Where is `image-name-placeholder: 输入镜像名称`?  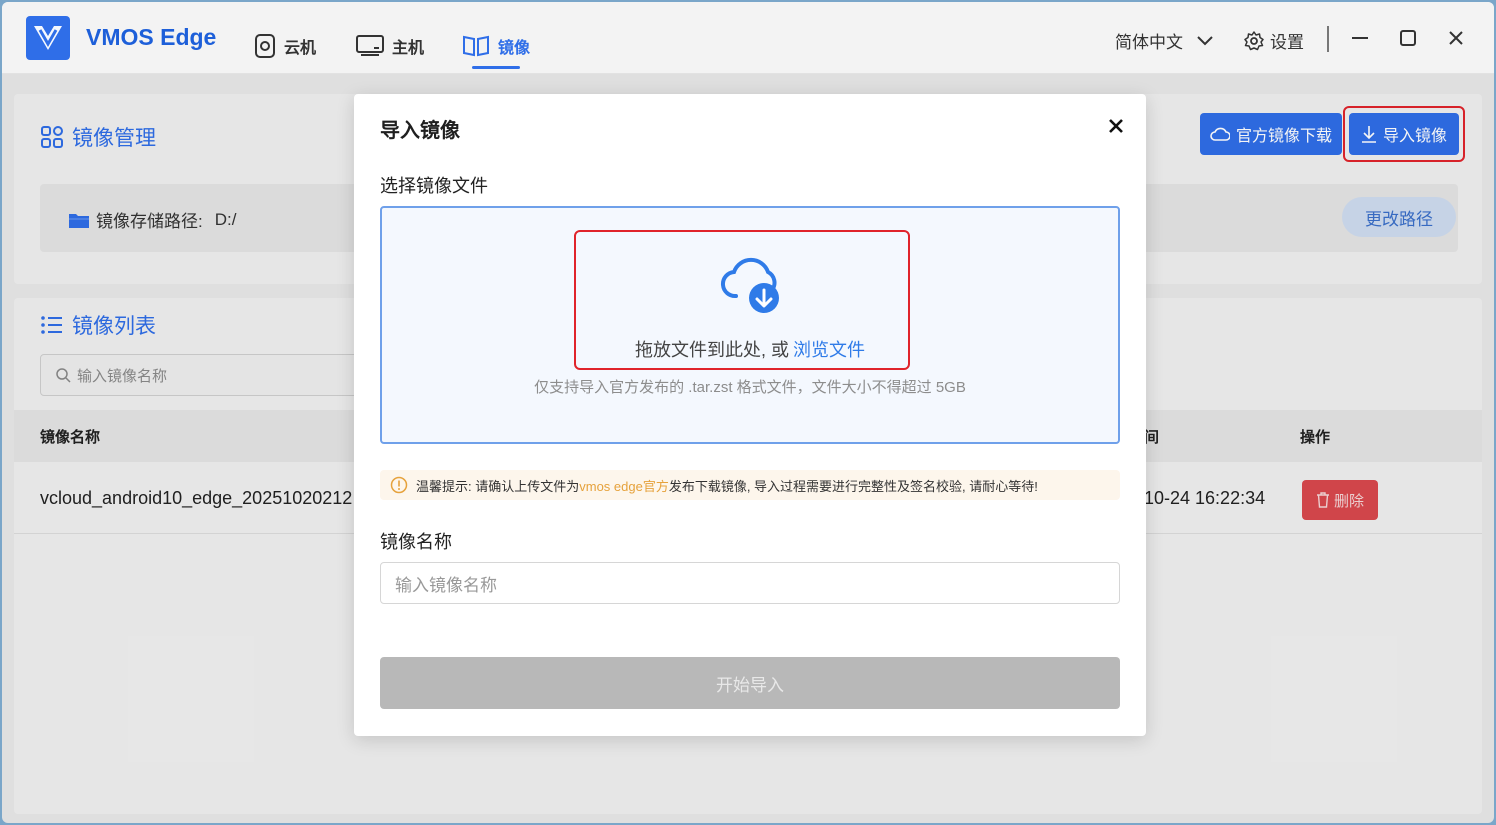
image-name-placeholder: 输入镜像名称 is located at coordinates (446, 585).